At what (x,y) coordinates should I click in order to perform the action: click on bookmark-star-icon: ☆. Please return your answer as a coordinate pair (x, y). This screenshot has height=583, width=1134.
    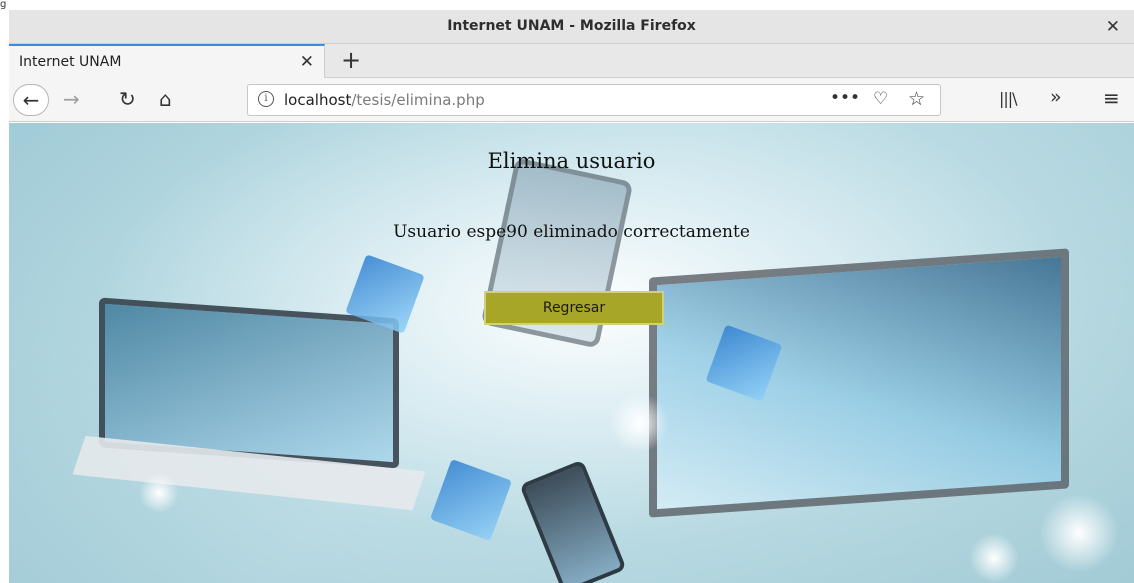
    Looking at the image, I should click on (916, 99).